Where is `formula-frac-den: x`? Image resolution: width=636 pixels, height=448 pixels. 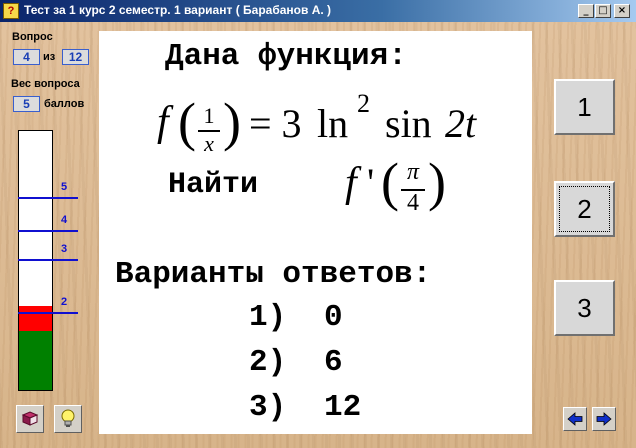 formula-frac-den: x is located at coordinates (209, 143).